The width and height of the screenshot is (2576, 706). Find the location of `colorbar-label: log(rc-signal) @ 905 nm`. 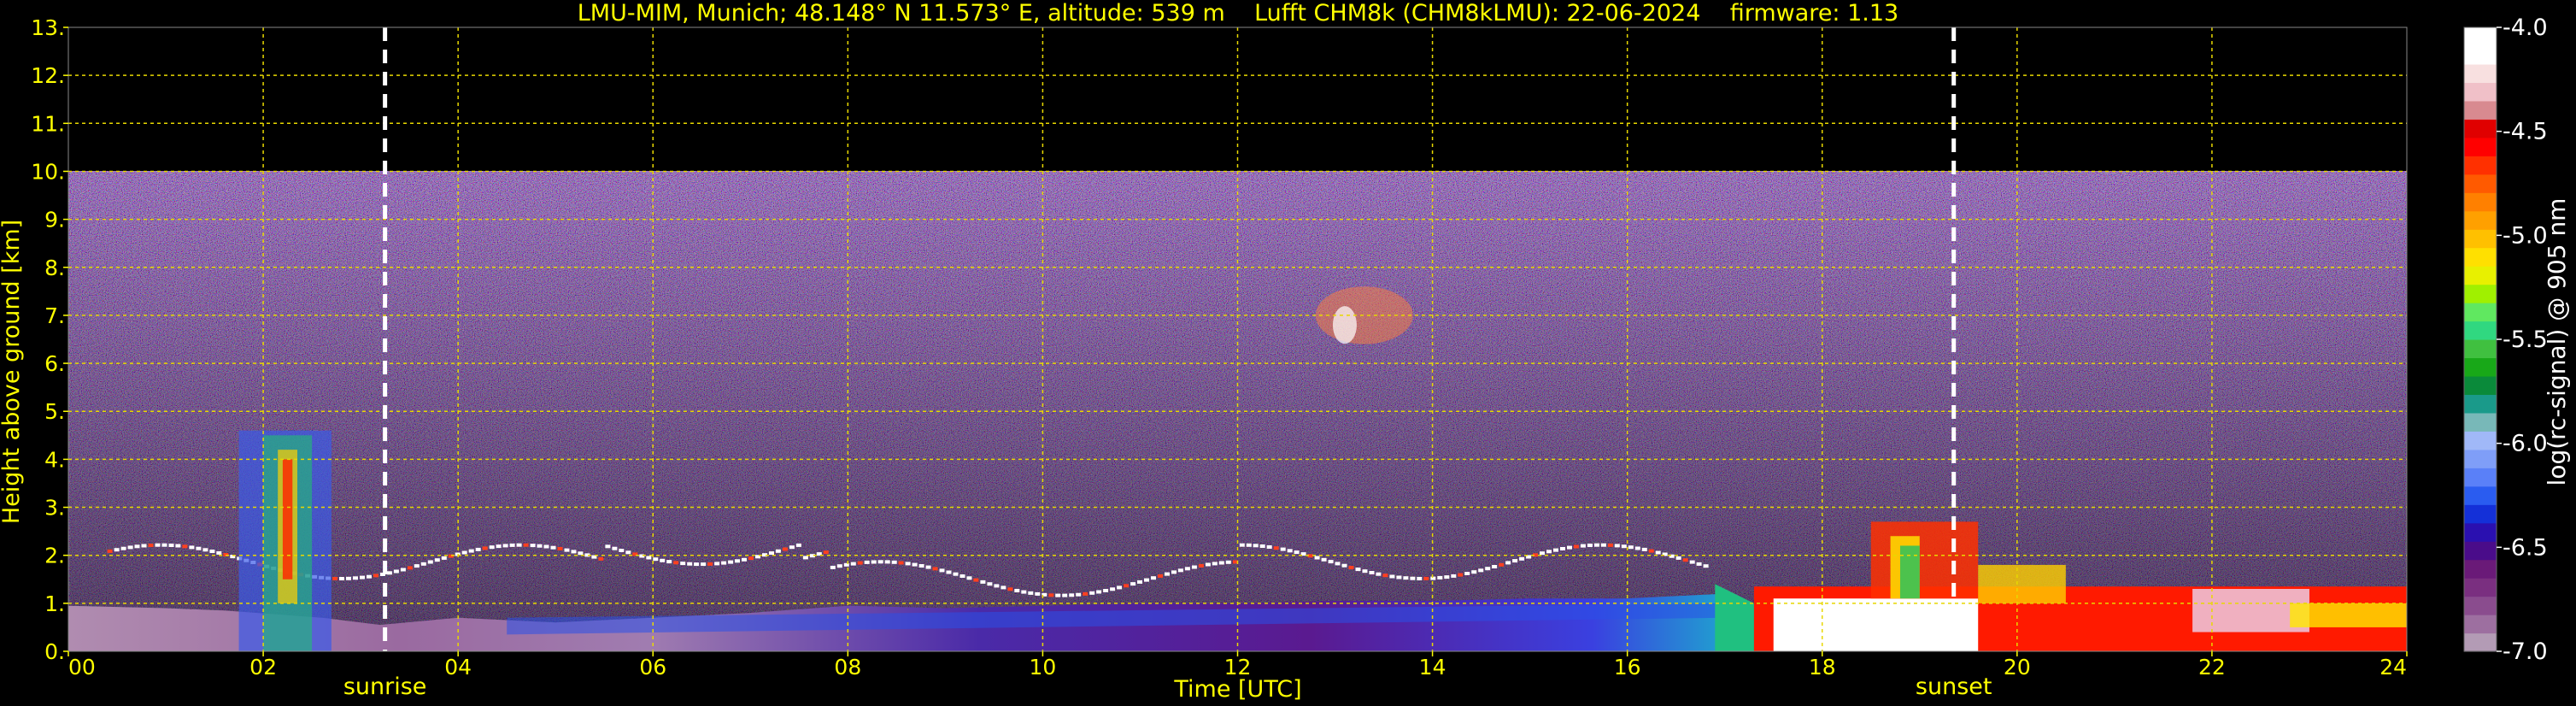

colorbar-label: log(rc-signal) @ 905 nm is located at coordinates (2557, 342).